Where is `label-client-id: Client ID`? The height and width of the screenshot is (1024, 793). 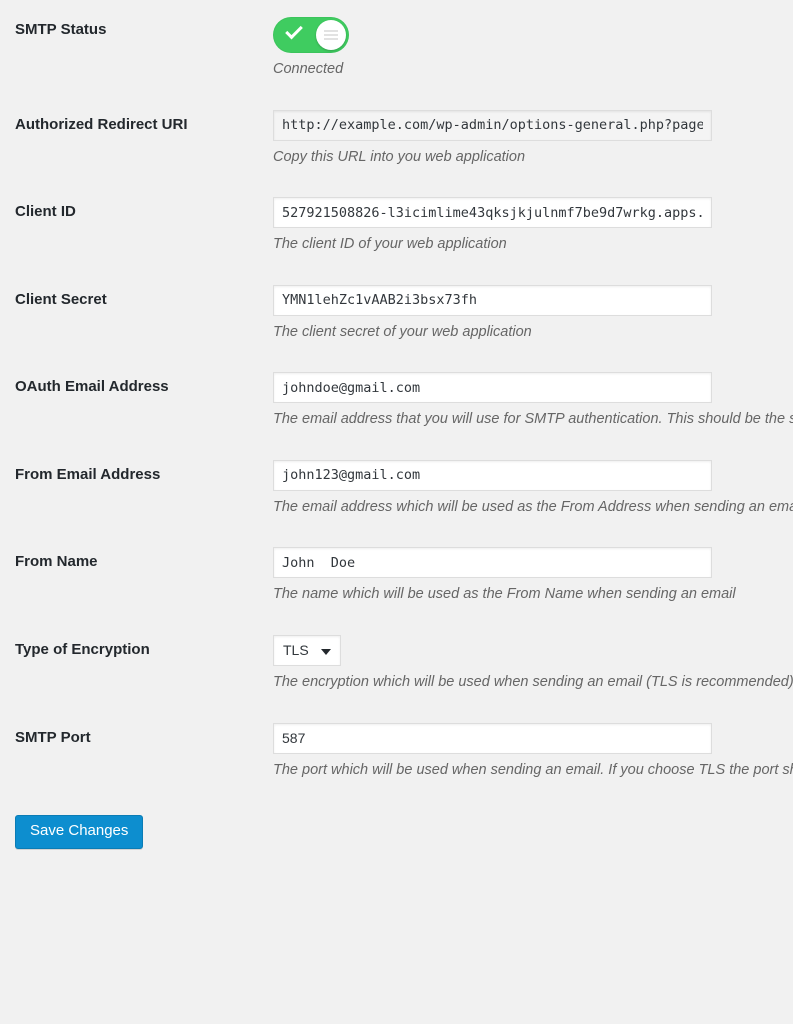 label-client-id: Client ID is located at coordinates (45, 212).